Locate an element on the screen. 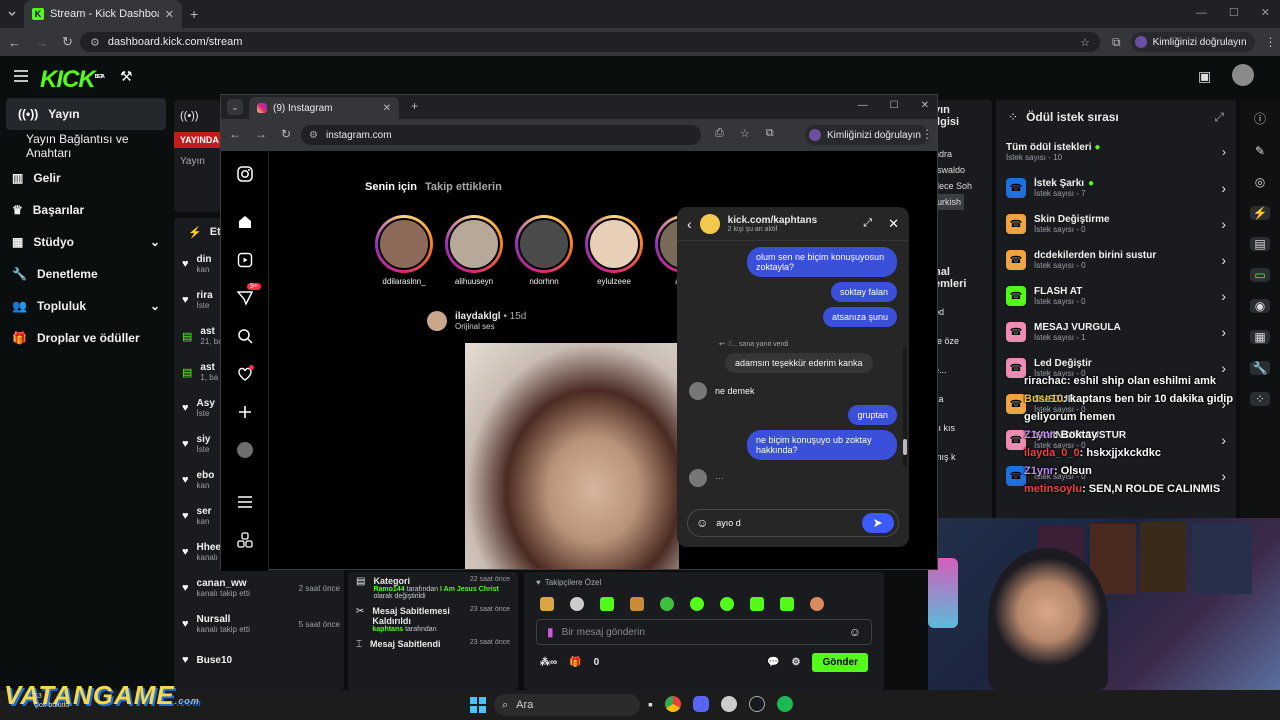 The width and height of the screenshot is (1280, 720). site-info-icon: ⚙ is located at coordinates (313, 135).